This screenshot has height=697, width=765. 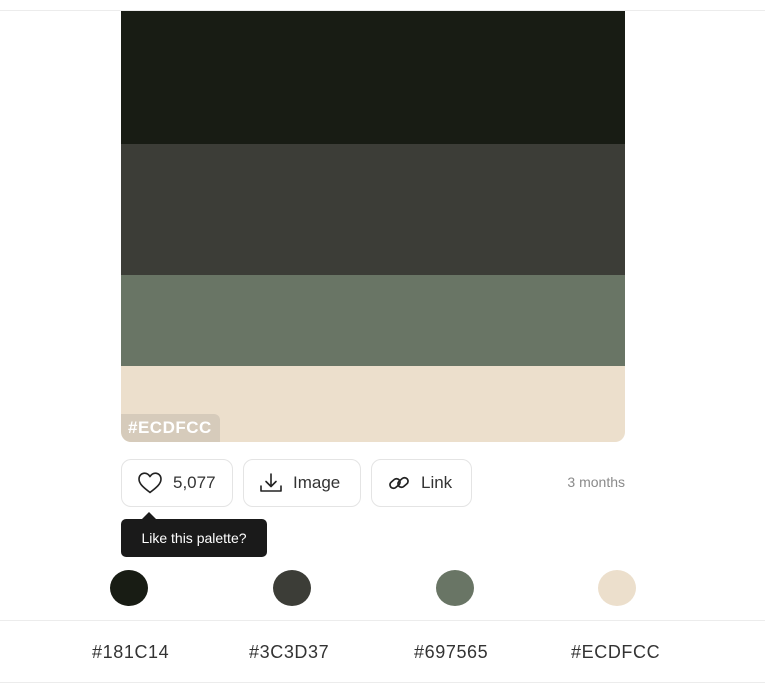 I want to click on tooltip-text: Like this palette?, so click(x=194, y=538).